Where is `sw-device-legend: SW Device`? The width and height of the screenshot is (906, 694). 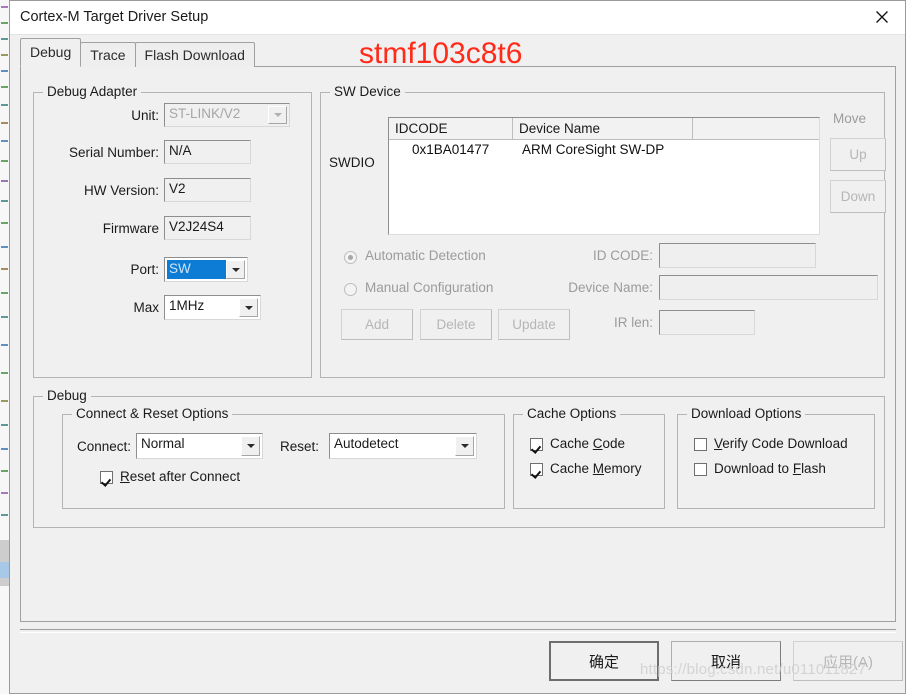 sw-device-legend: SW Device is located at coordinates (367, 92).